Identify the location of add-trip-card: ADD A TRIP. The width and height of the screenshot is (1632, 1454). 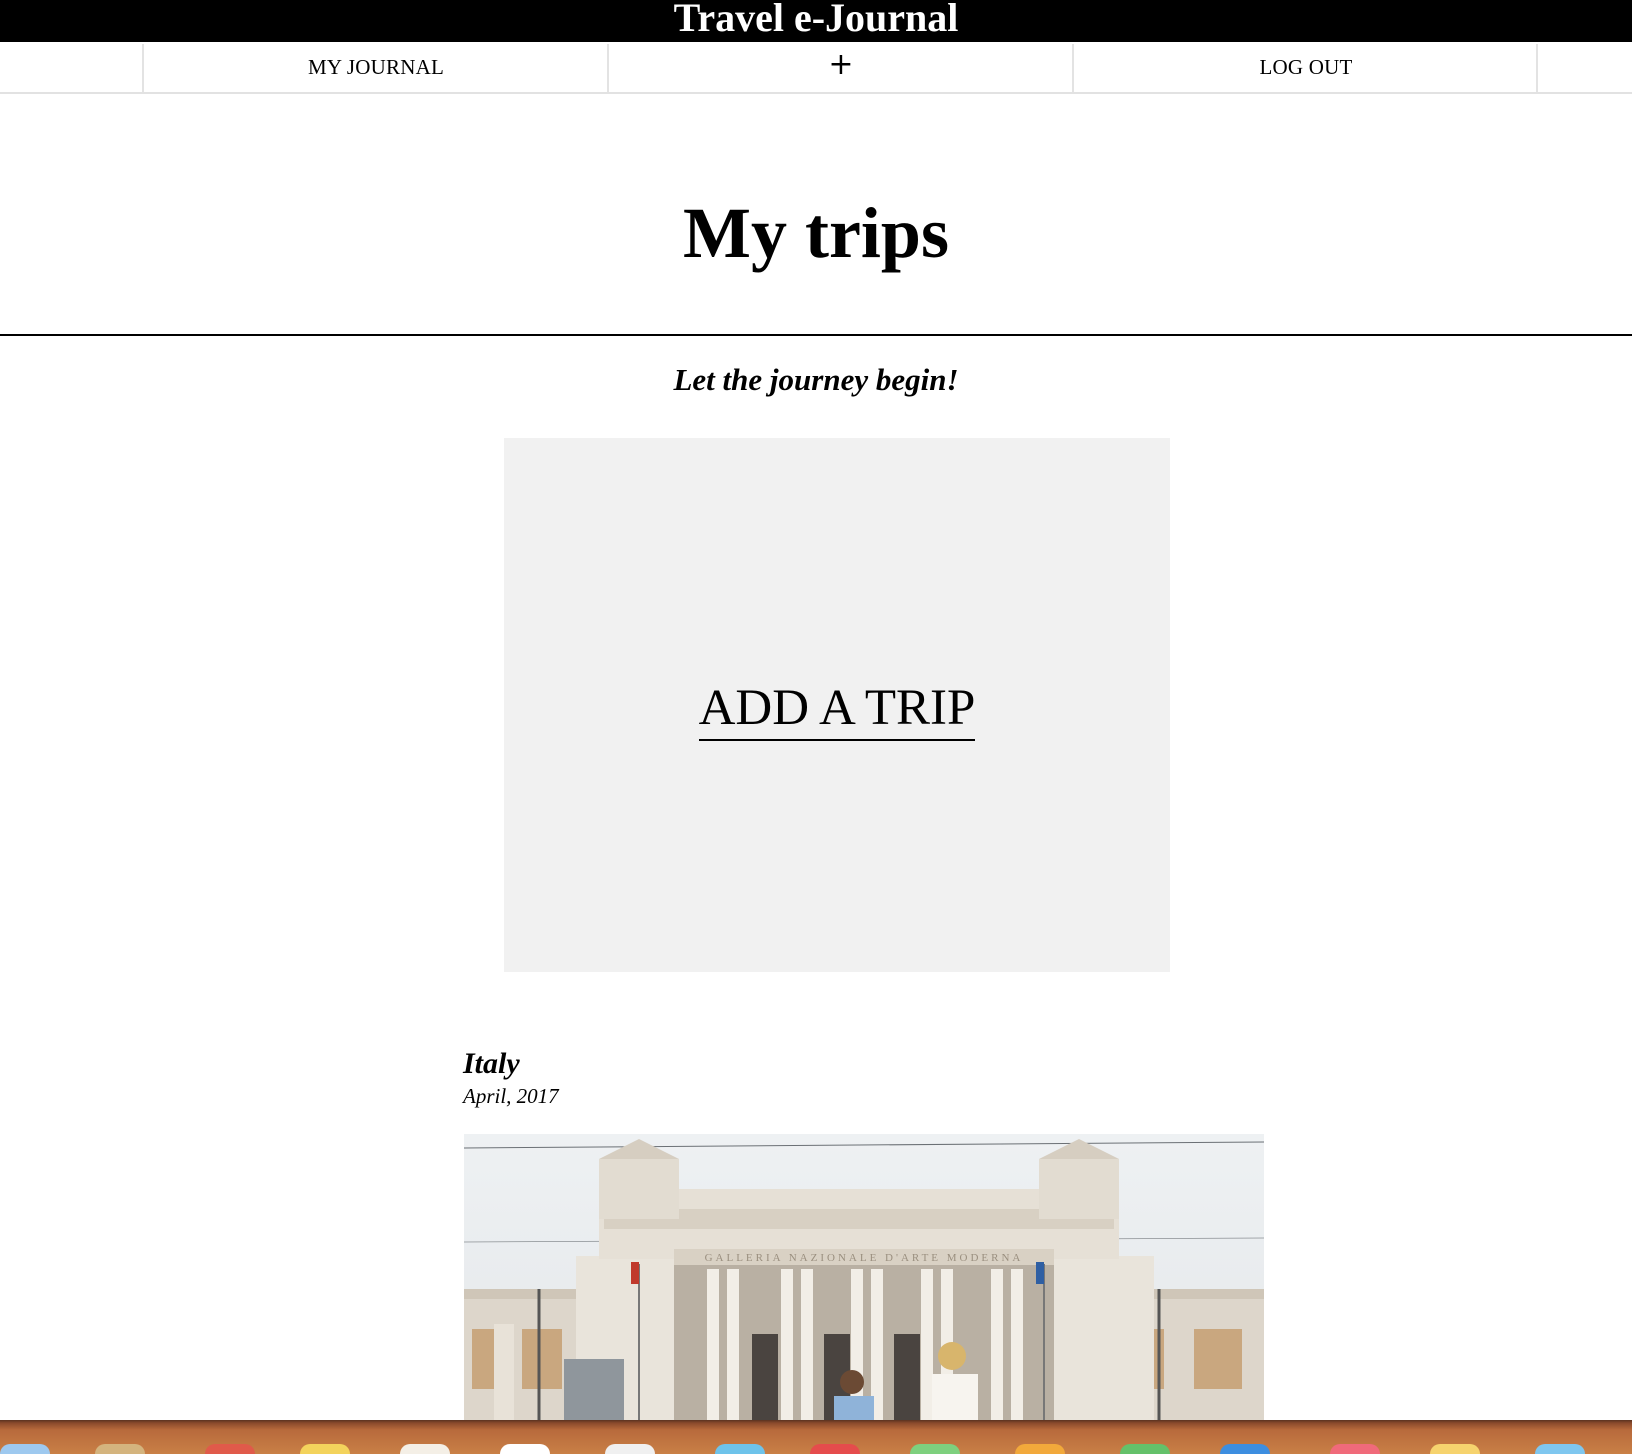
(837, 705).